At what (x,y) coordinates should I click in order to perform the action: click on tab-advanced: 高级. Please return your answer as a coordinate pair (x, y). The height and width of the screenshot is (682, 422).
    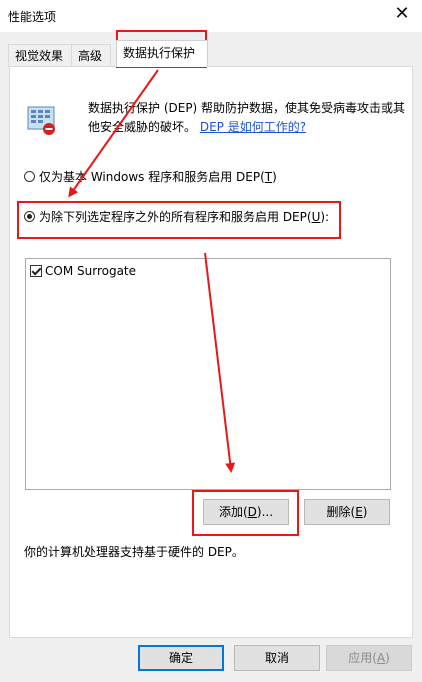
    Looking at the image, I should click on (91, 55).